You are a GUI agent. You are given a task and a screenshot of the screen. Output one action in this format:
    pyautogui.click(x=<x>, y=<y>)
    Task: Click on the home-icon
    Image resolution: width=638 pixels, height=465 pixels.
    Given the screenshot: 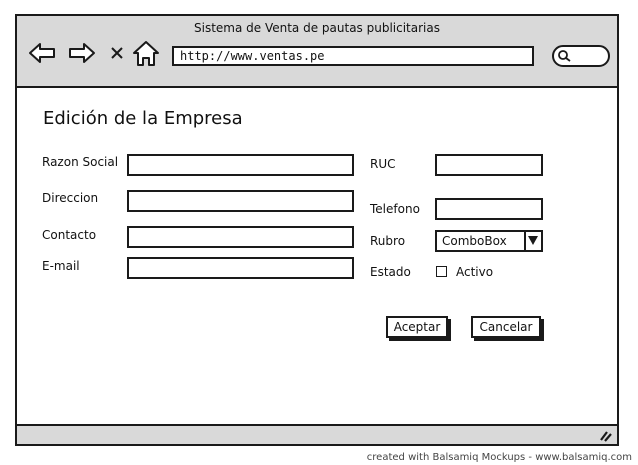 What is the action you would take?
    pyautogui.click(x=146, y=53)
    